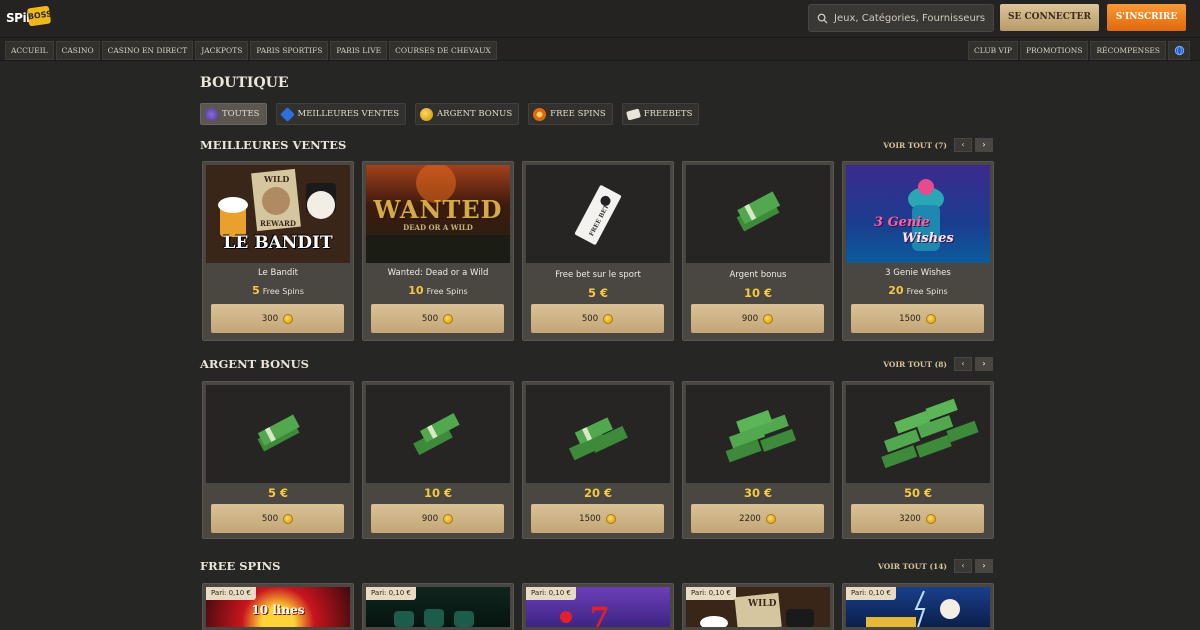 The image size is (1200, 630). What do you see at coordinates (437, 493) in the screenshot?
I see `card-value: 10 €` at bounding box center [437, 493].